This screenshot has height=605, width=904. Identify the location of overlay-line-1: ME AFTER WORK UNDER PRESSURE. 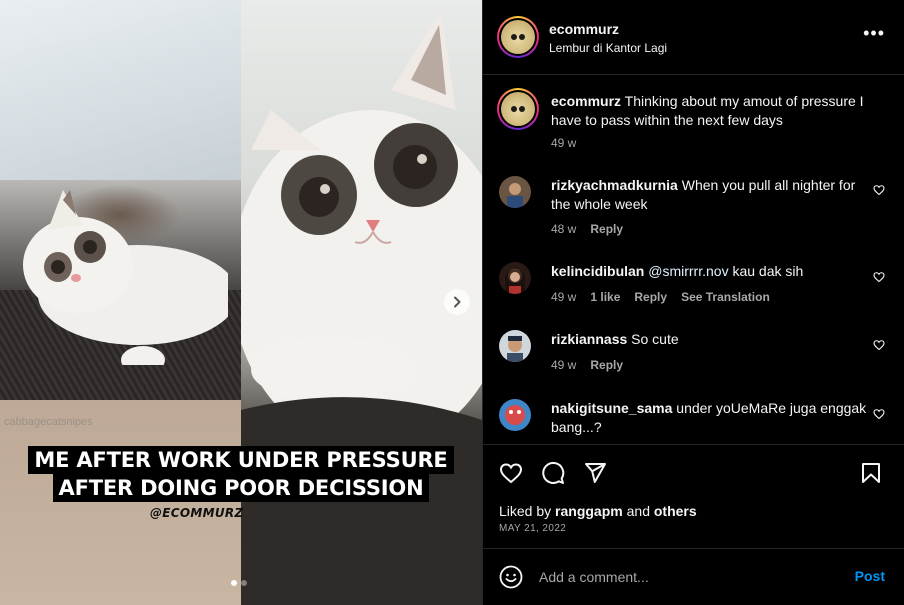
(241, 460).